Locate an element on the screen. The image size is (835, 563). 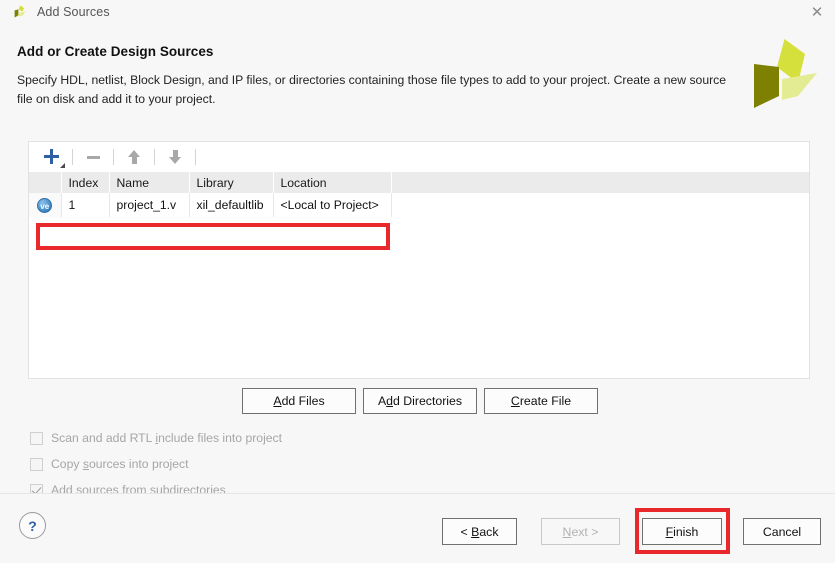
cell-library: xil_defaultlib is located at coordinates (231, 205).